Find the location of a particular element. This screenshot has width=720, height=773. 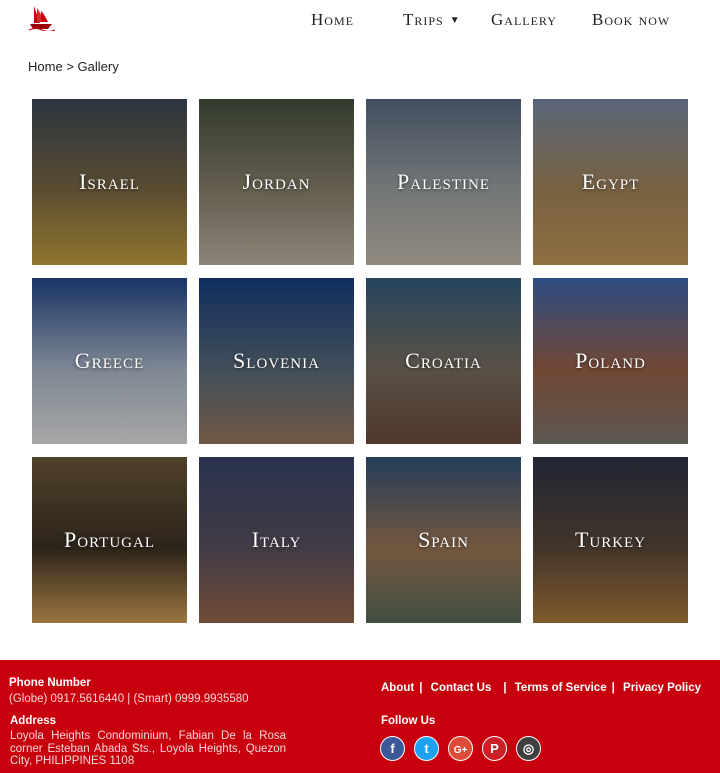

address-heading: Address is located at coordinates (33, 721).